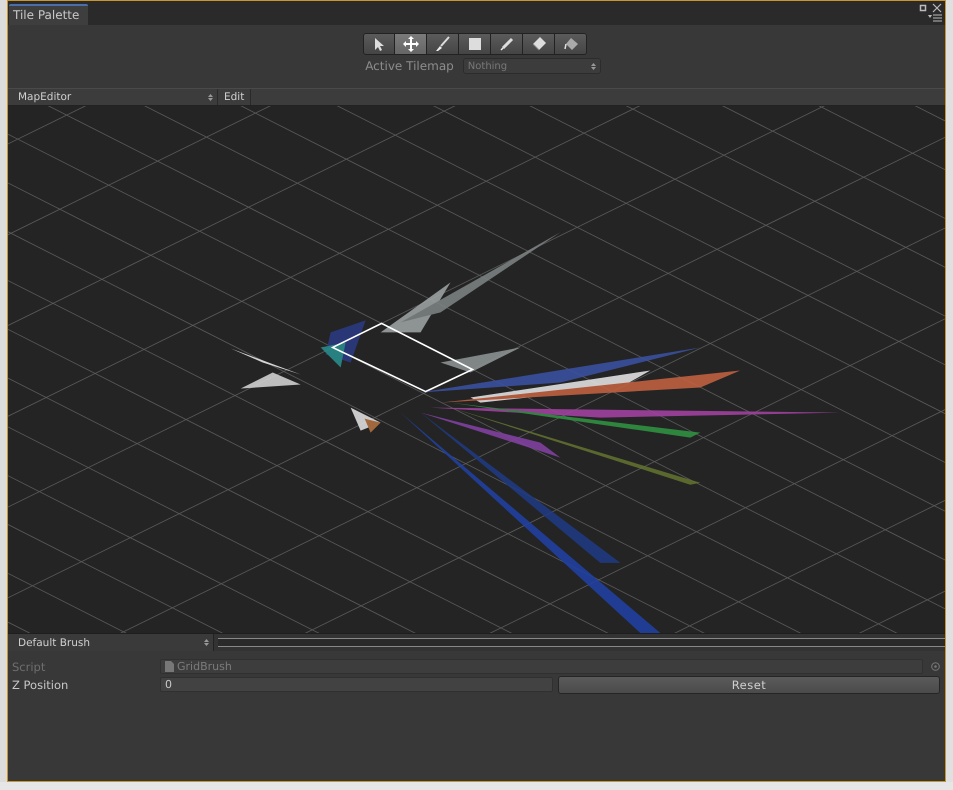 The image size is (953, 790). What do you see at coordinates (581, 642) in the screenshot?
I see `splitter-handle` at bounding box center [581, 642].